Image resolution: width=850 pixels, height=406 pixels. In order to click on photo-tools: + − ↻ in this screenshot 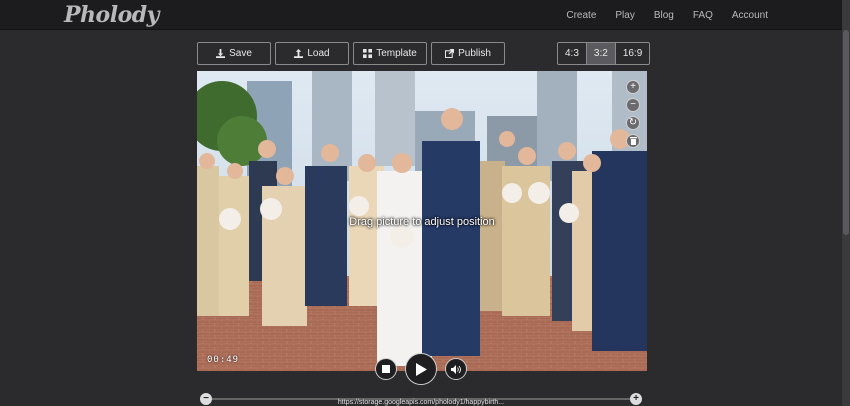, I will do `click(633, 114)`.